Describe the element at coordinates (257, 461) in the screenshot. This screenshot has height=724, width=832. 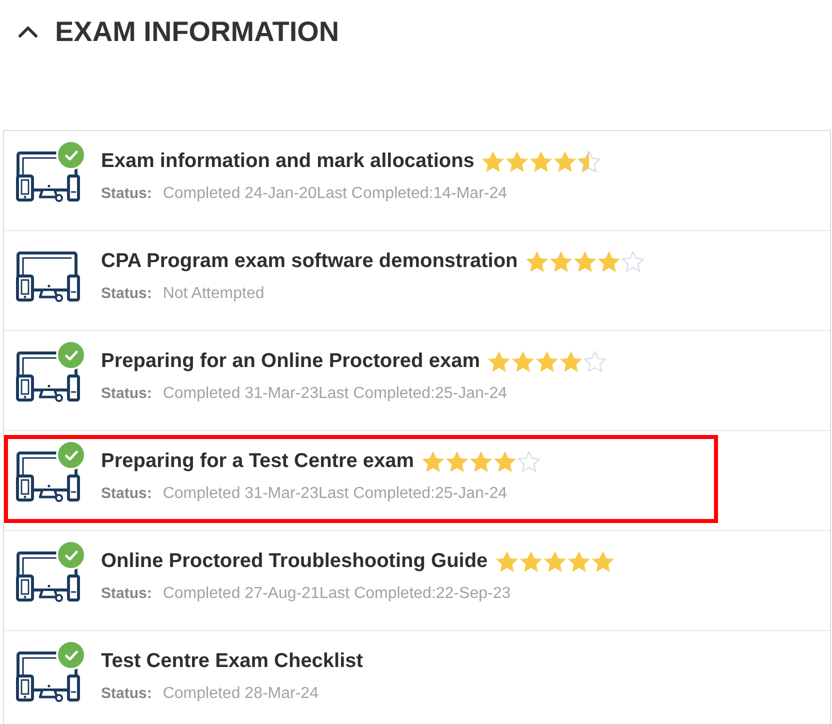
I see `course-title-link: Preparing for a Test Centre exam` at that location.